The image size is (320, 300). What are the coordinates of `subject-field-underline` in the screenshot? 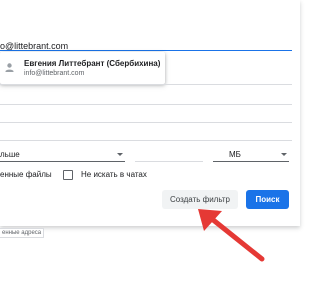 It's located at (146, 104).